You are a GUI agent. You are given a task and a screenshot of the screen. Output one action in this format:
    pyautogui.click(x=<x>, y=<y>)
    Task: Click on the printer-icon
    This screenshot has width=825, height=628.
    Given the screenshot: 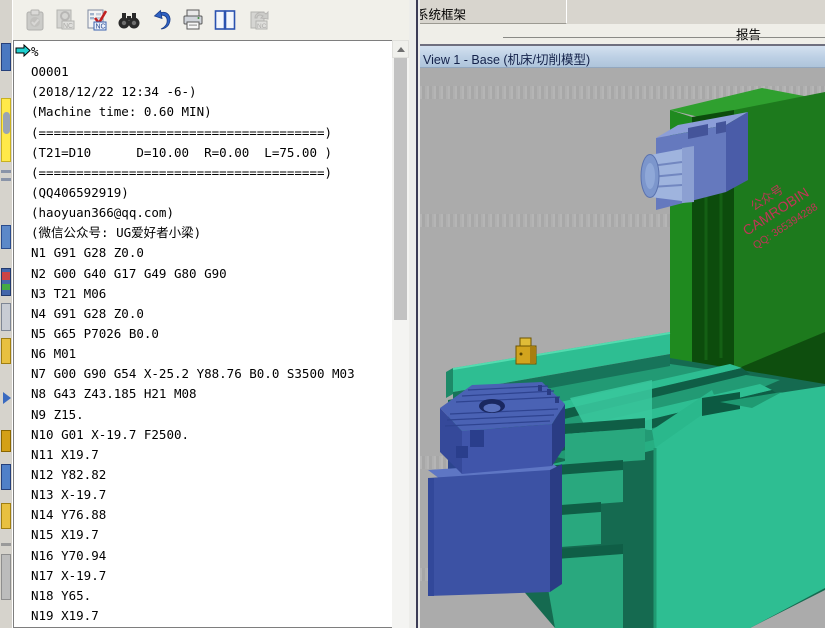 What is the action you would take?
    pyautogui.click(x=193, y=19)
    